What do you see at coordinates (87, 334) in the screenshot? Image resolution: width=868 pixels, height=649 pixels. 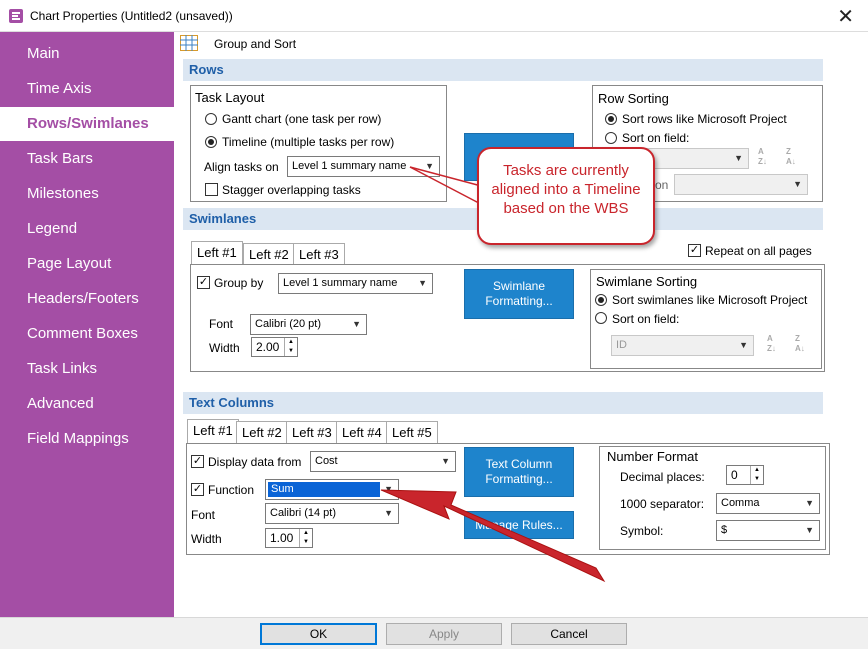 I see `sidebar-item-comment-boxes: Comment Boxes` at bounding box center [87, 334].